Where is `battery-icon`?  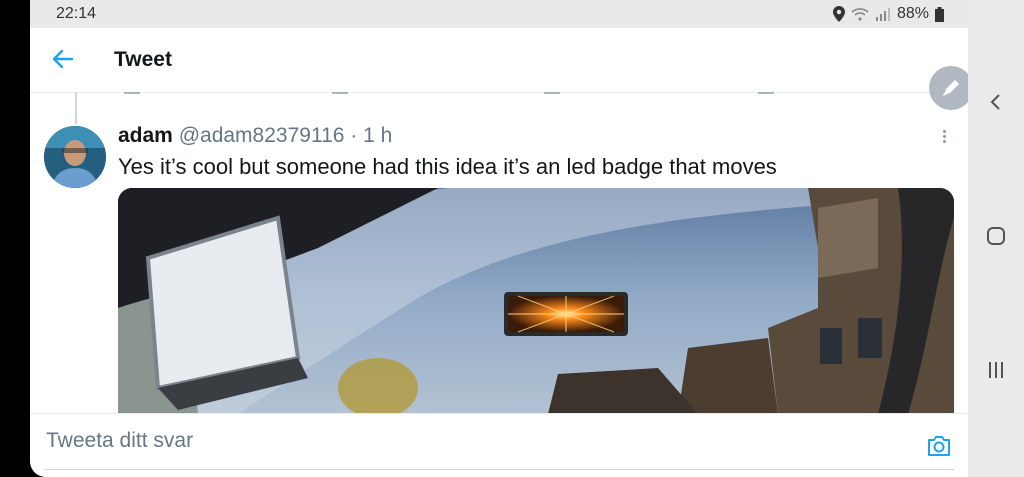 battery-icon is located at coordinates (939, 14).